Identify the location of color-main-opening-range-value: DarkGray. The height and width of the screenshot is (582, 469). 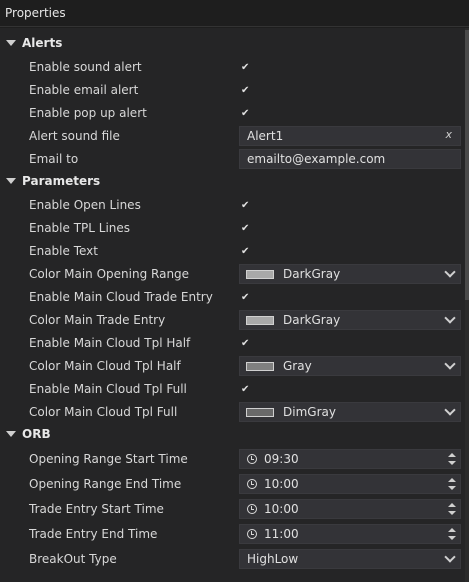
(312, 274).